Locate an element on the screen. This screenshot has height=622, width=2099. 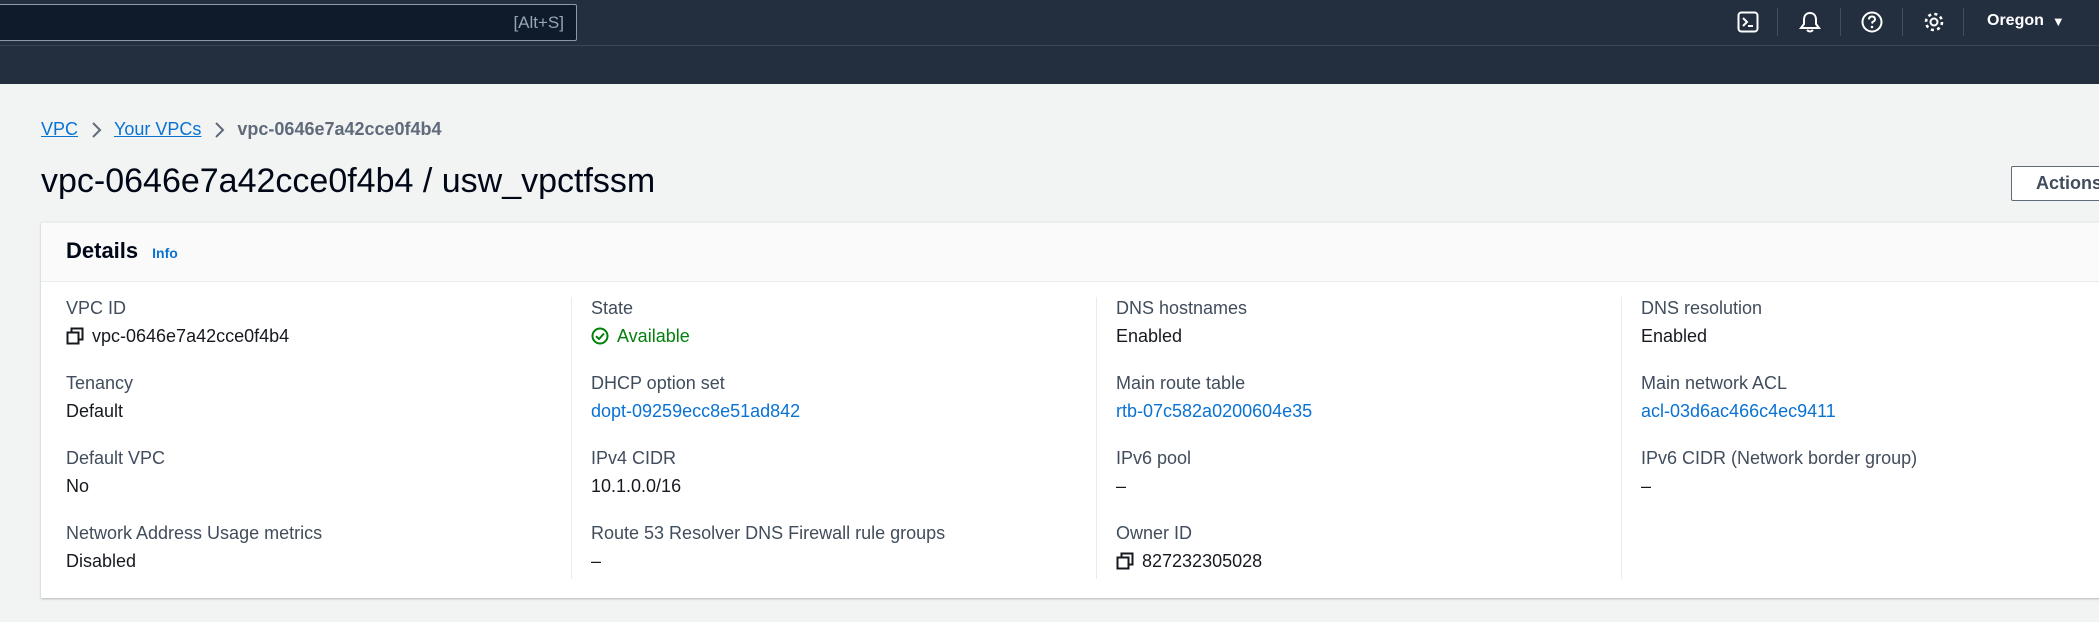
topbar-divider is located at coordinates (1049, 45).